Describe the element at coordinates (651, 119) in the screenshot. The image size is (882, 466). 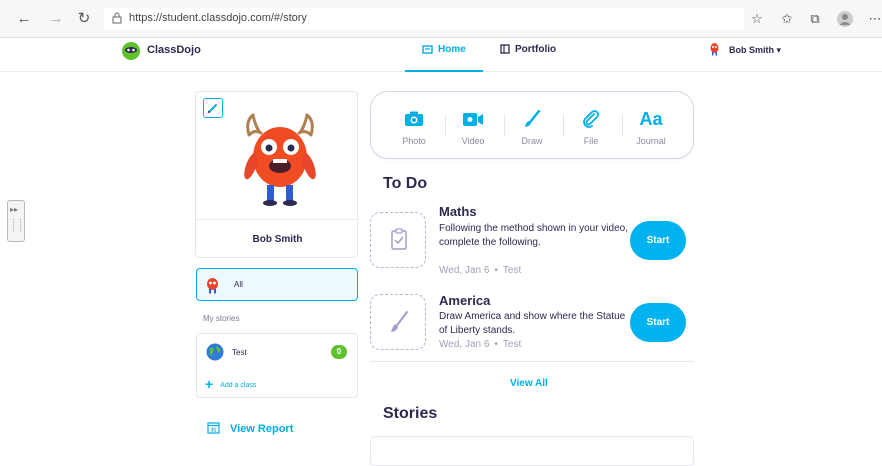
I see `journal-icon: Aa` at that location.